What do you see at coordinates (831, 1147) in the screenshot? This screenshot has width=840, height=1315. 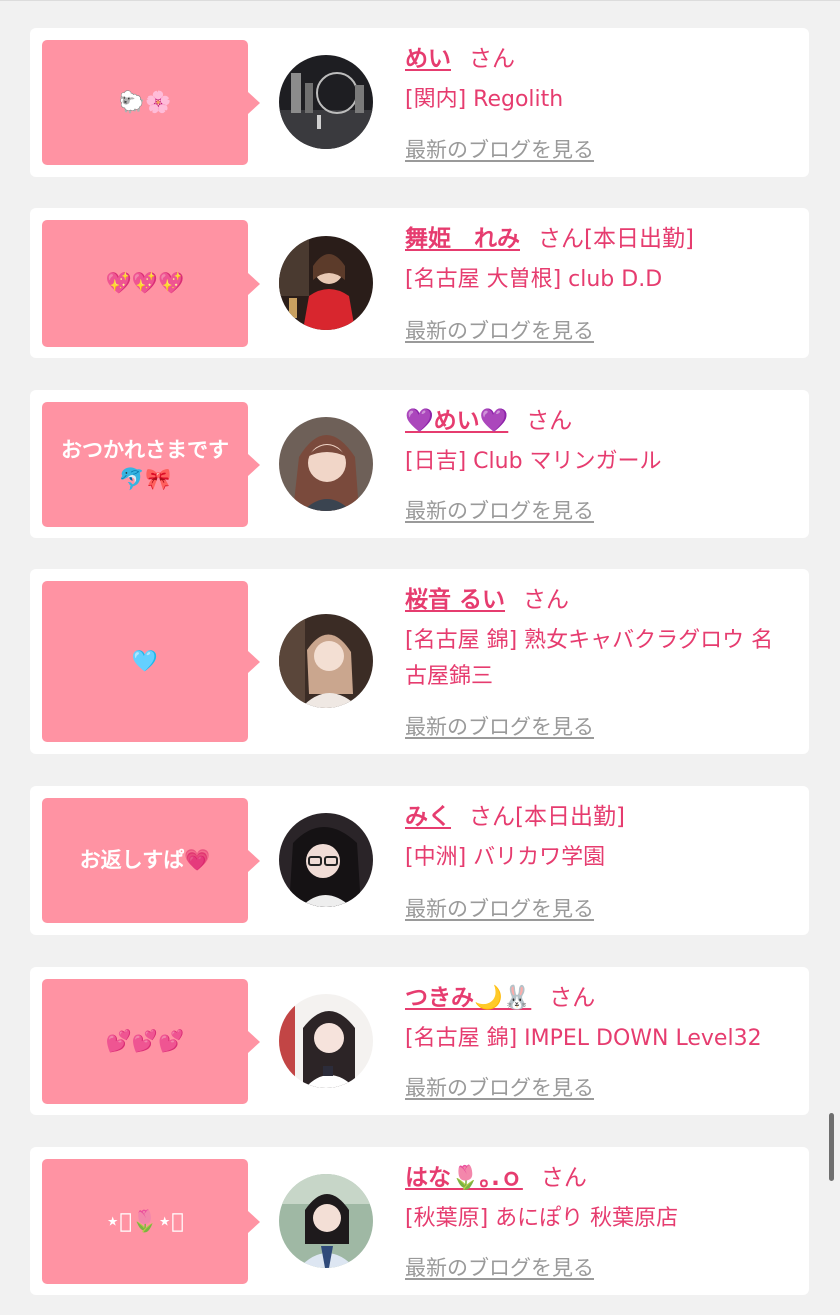 I see `scrollbar` at bounding box center [831, 1147].